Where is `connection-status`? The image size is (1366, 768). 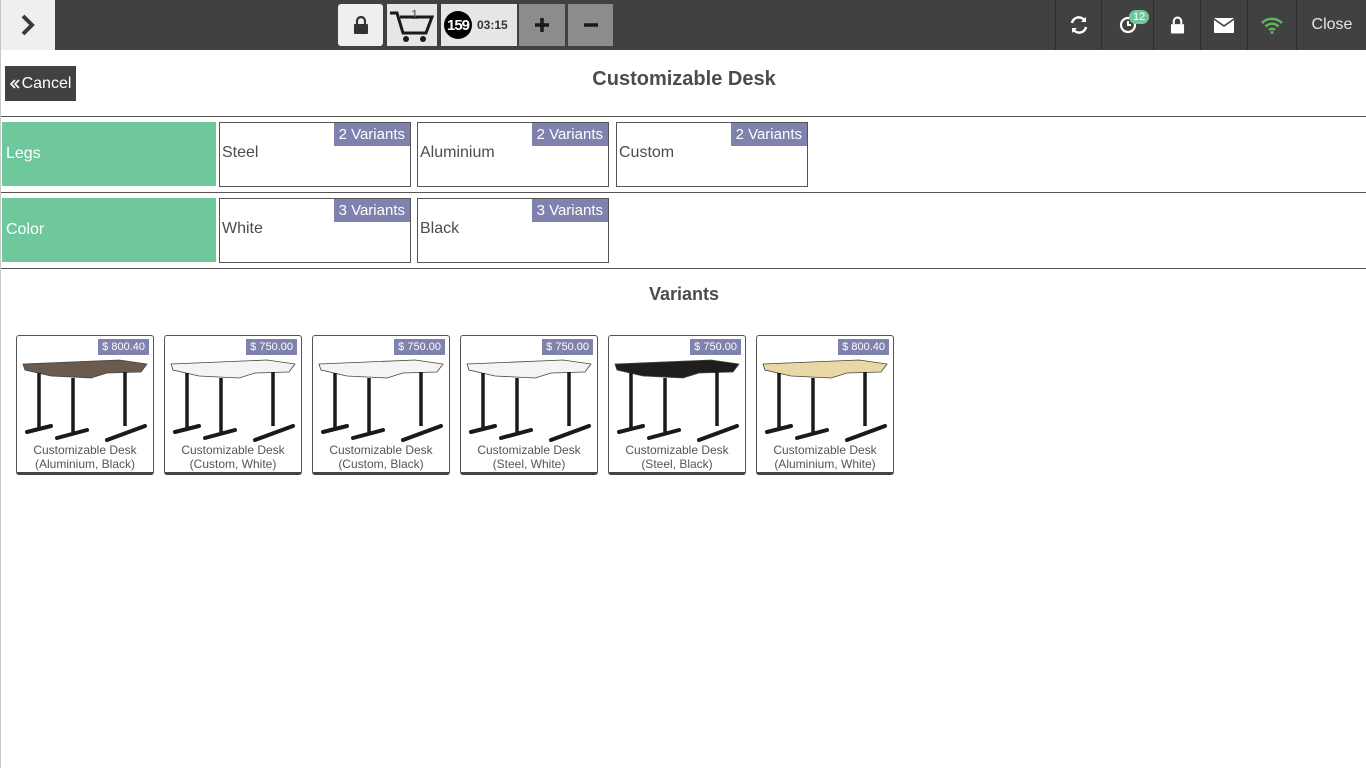 connection-status is located at coordinates (1271, 25).